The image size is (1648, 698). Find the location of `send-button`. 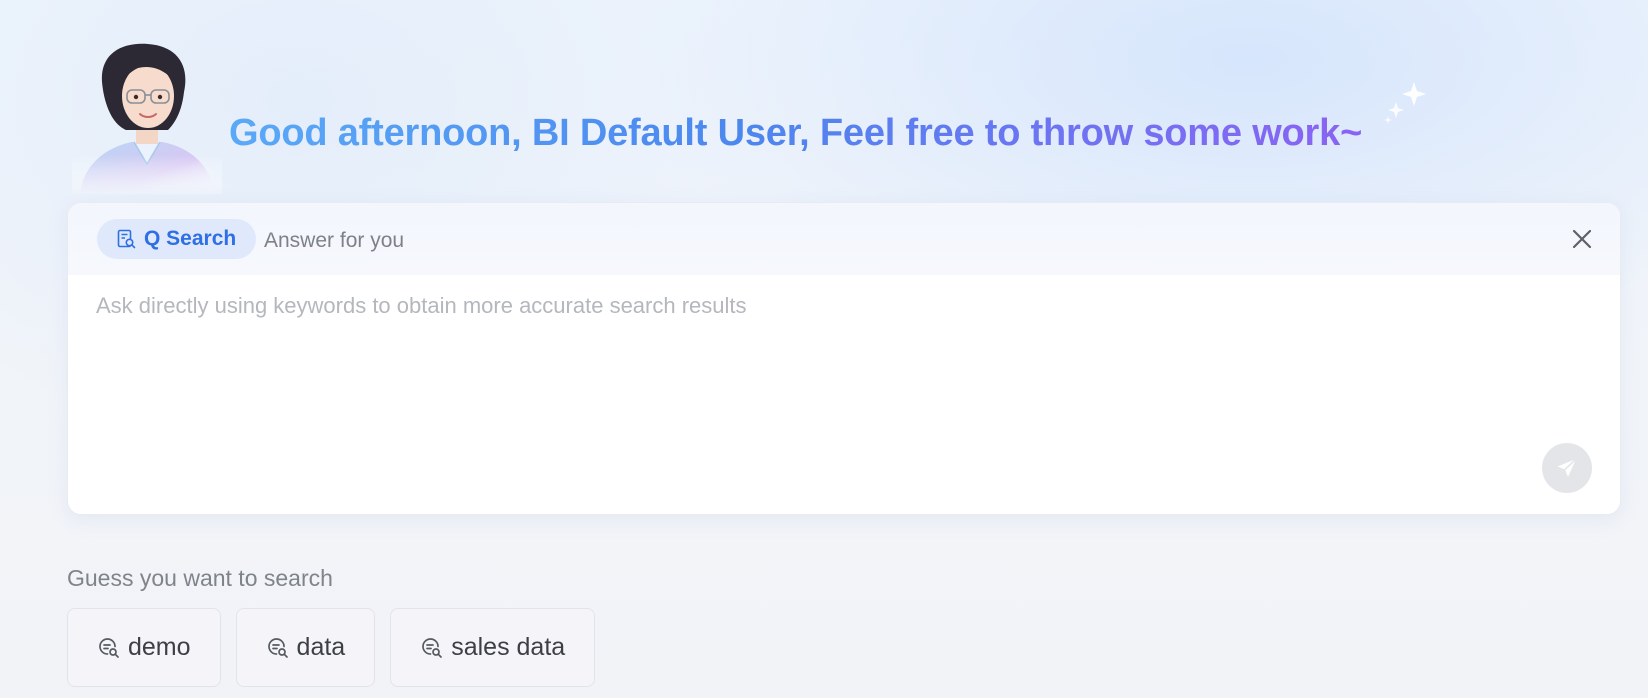

send-button is located at coordinates (1567, 468).